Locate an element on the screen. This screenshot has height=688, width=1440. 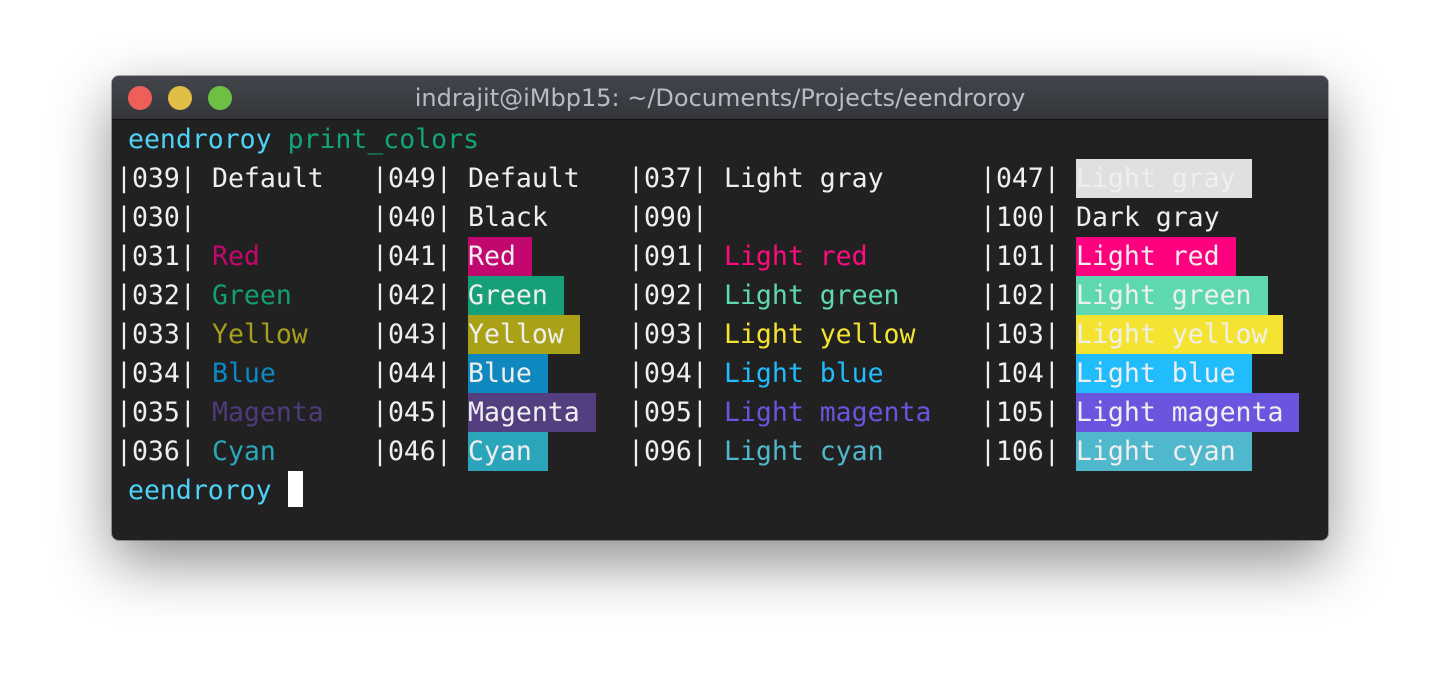
color-code: |037| is located at coordinates (668, 178).